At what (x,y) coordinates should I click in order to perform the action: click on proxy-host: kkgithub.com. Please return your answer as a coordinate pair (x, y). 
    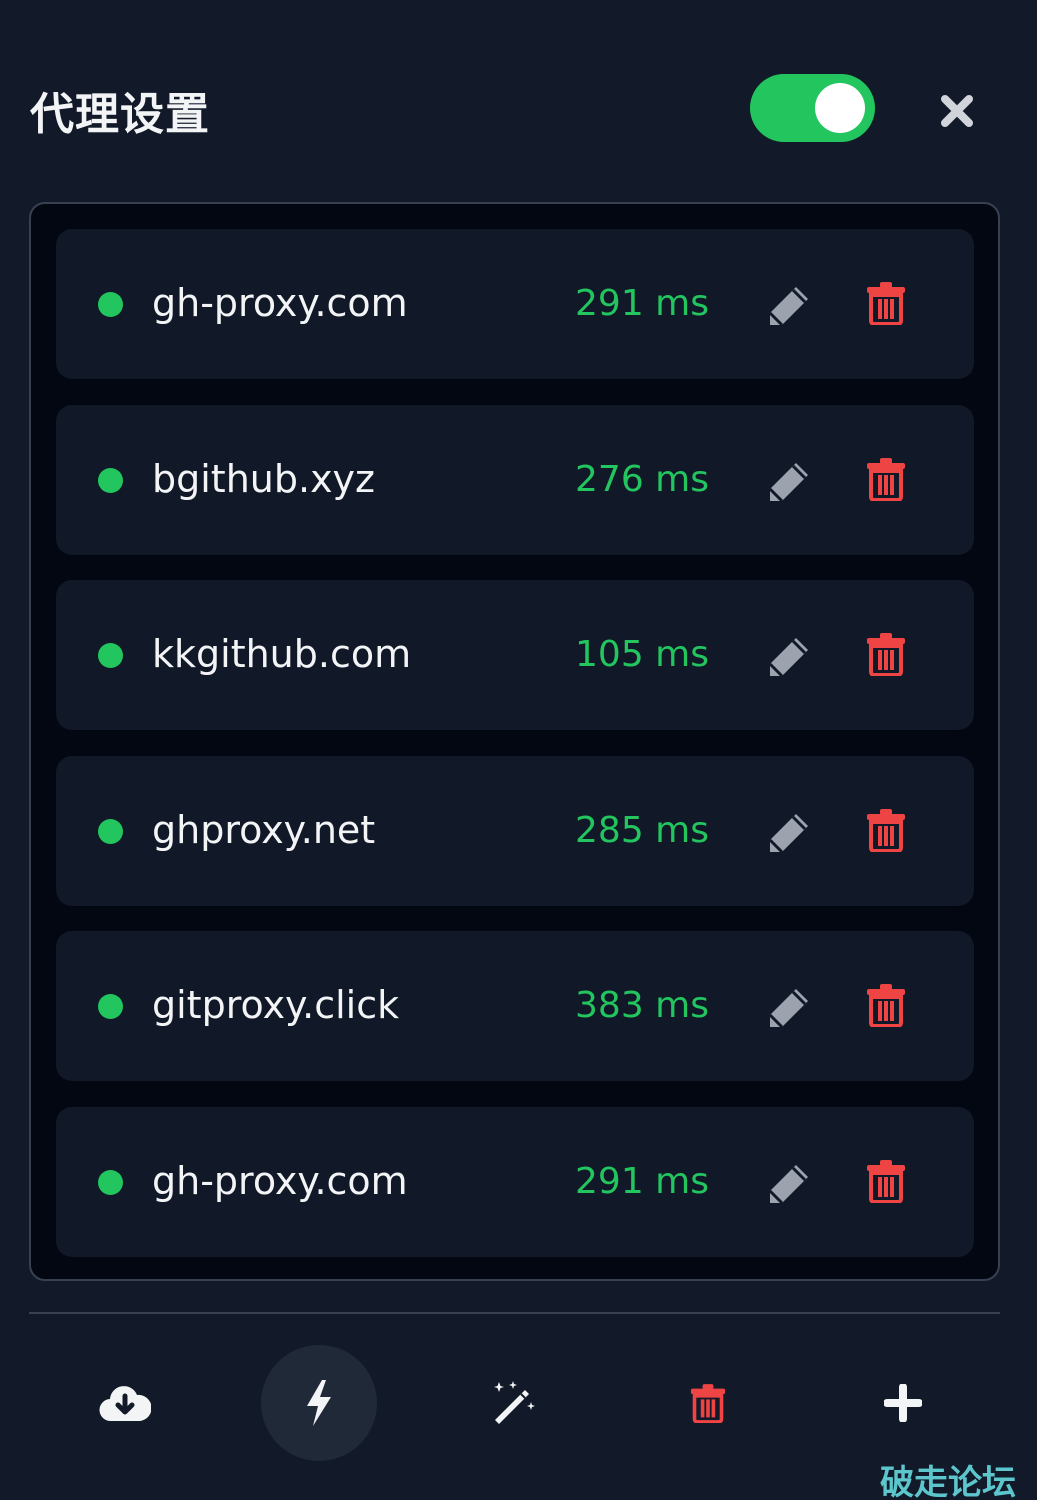
    Looking at the image, I should click on (282, 654).